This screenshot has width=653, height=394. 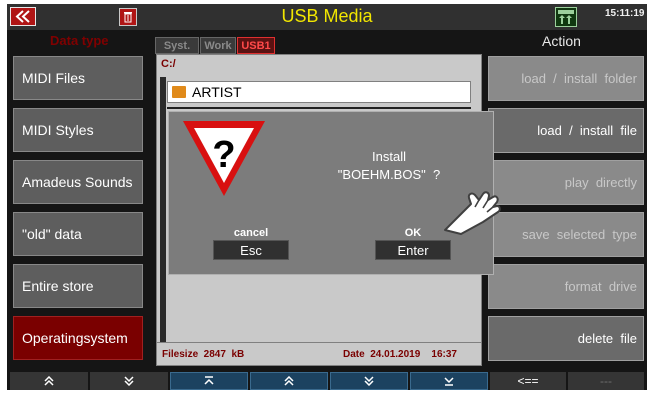 I want to click on scroll-top-button, so click(x=209, y=381).